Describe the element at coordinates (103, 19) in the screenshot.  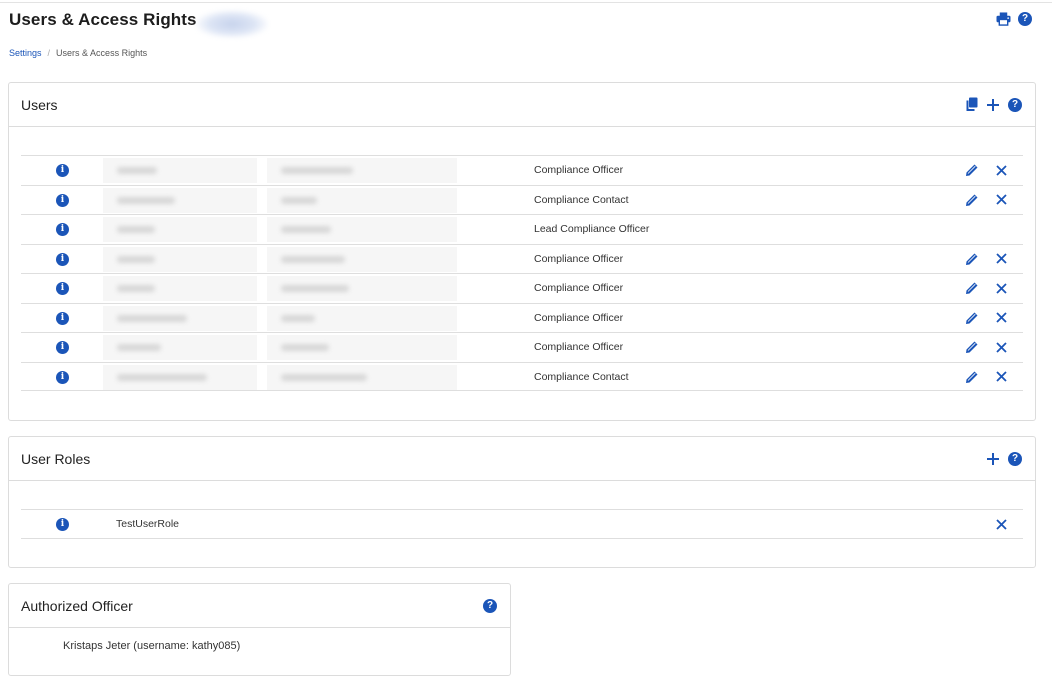
I see `page-title: Users & Access Rights` at that location.